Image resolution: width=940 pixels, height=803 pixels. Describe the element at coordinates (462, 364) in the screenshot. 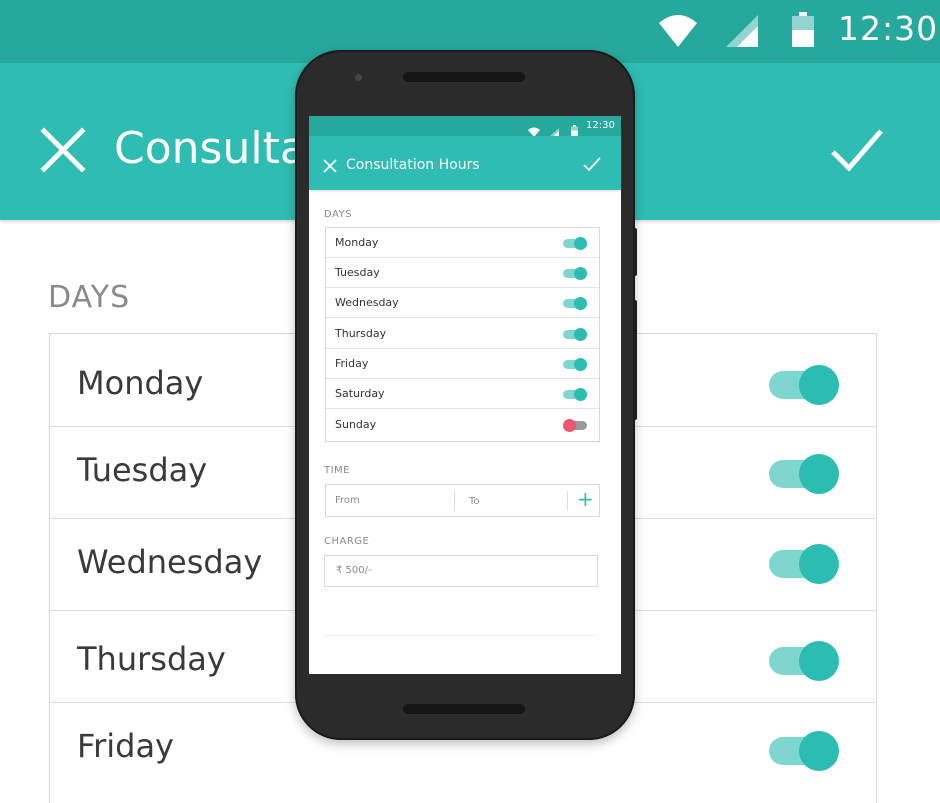

I see `day-row-friday: Friday` at that location.